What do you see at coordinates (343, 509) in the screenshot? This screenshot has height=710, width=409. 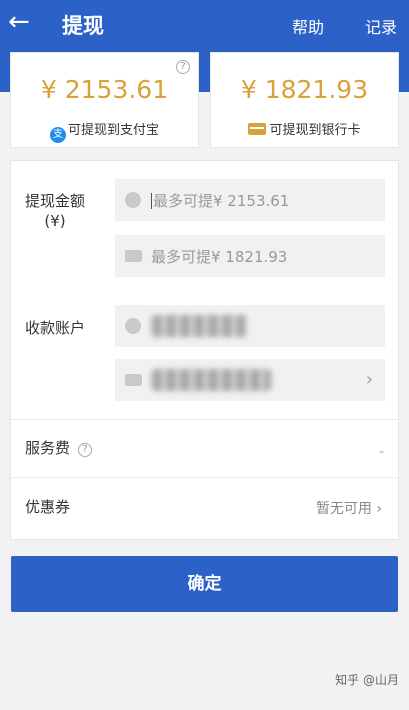 I see `coupon-value: 暂无可用` at bounding box center [343, 509].